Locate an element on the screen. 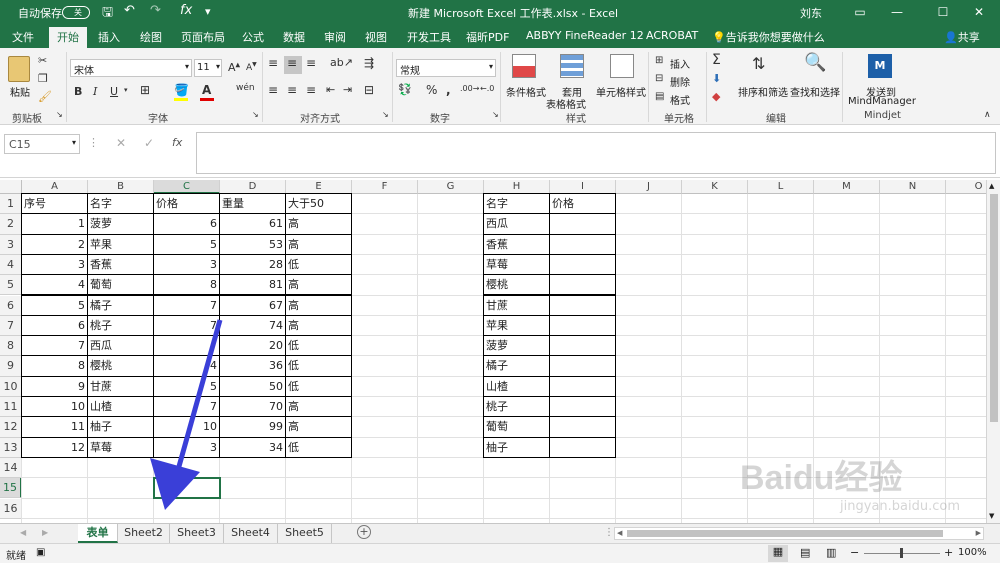 This screenshot has width=1000, height=563. tab-home: 开始 is located at coordinates (68, 37).